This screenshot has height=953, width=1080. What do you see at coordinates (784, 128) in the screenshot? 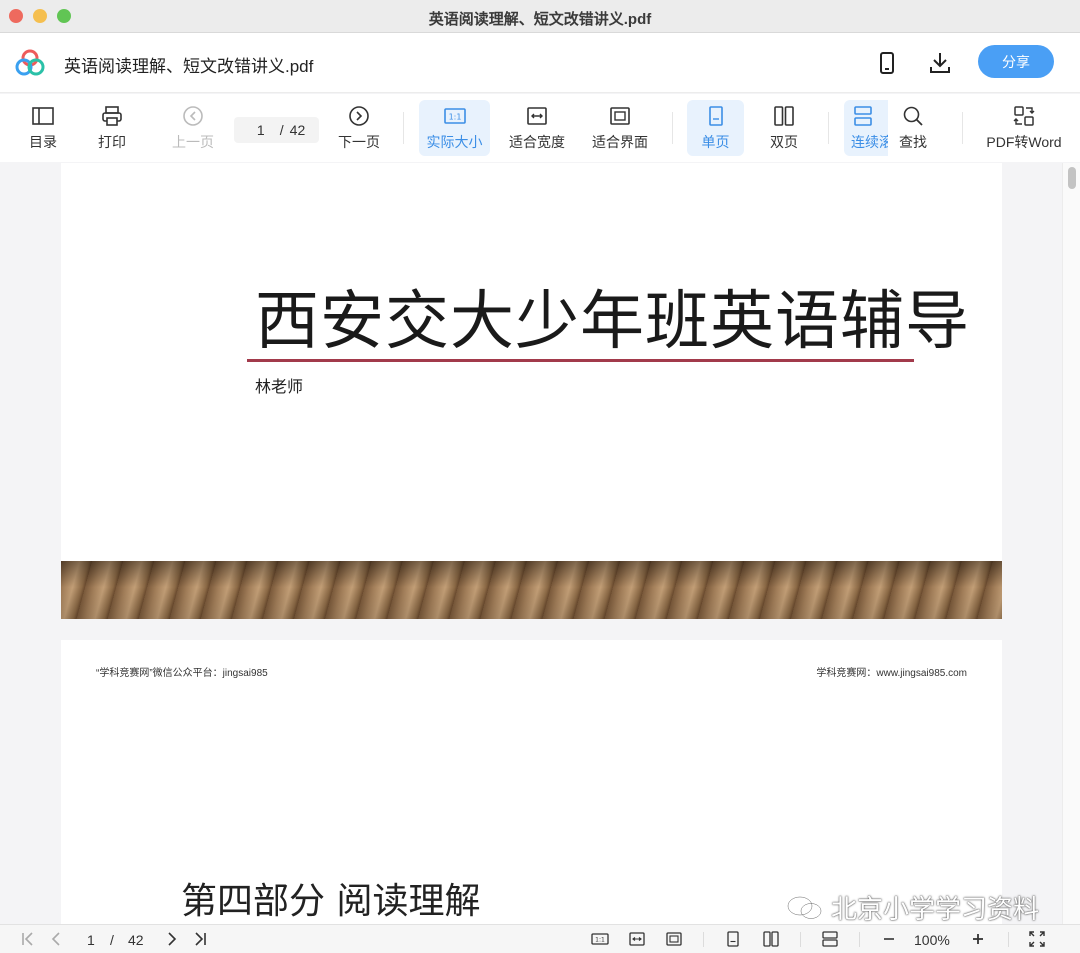
I see `double-page-button: 双页` at bounding box center [784, 128].